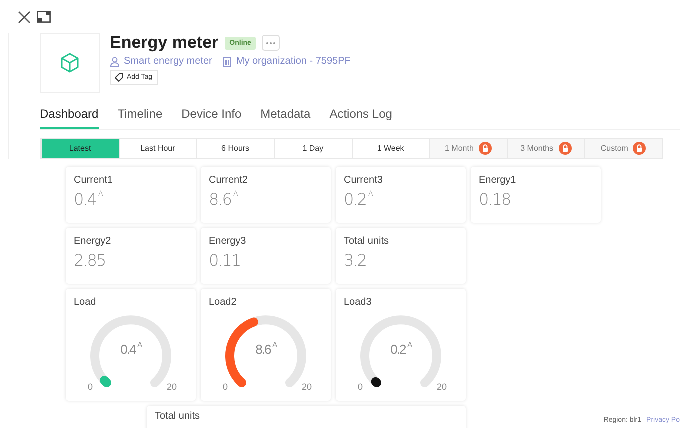  Describe the element at coordinates (119, 77) in the screenshot. I see `tag-icon` at that location.